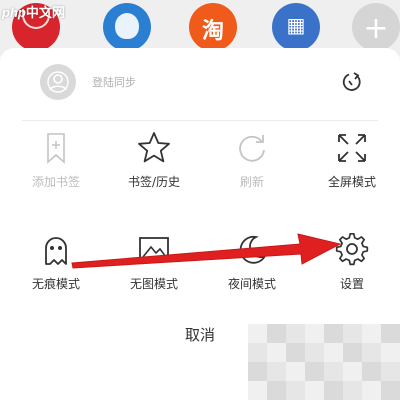 The image size is (400, 400). Describe the element at coordinates (153, 284) in the screenshot. I see `menu-no-image-label: 无图模式` at that location.